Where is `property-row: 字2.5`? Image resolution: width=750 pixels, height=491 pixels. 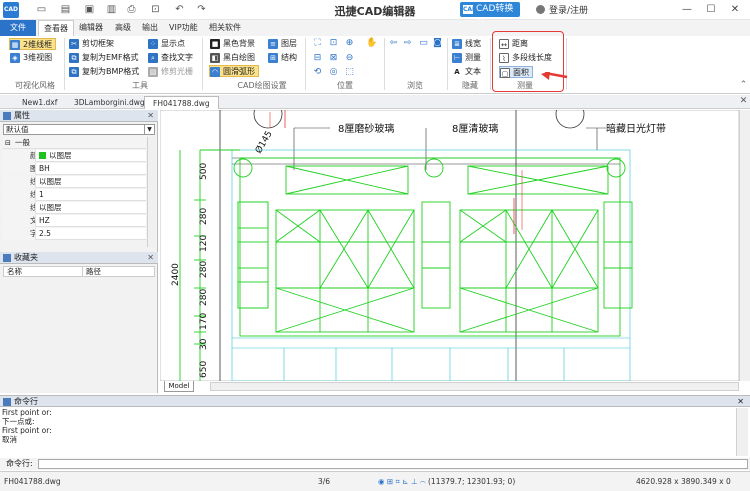 property-row: 字2.5 is located at coordinates (74, 234).